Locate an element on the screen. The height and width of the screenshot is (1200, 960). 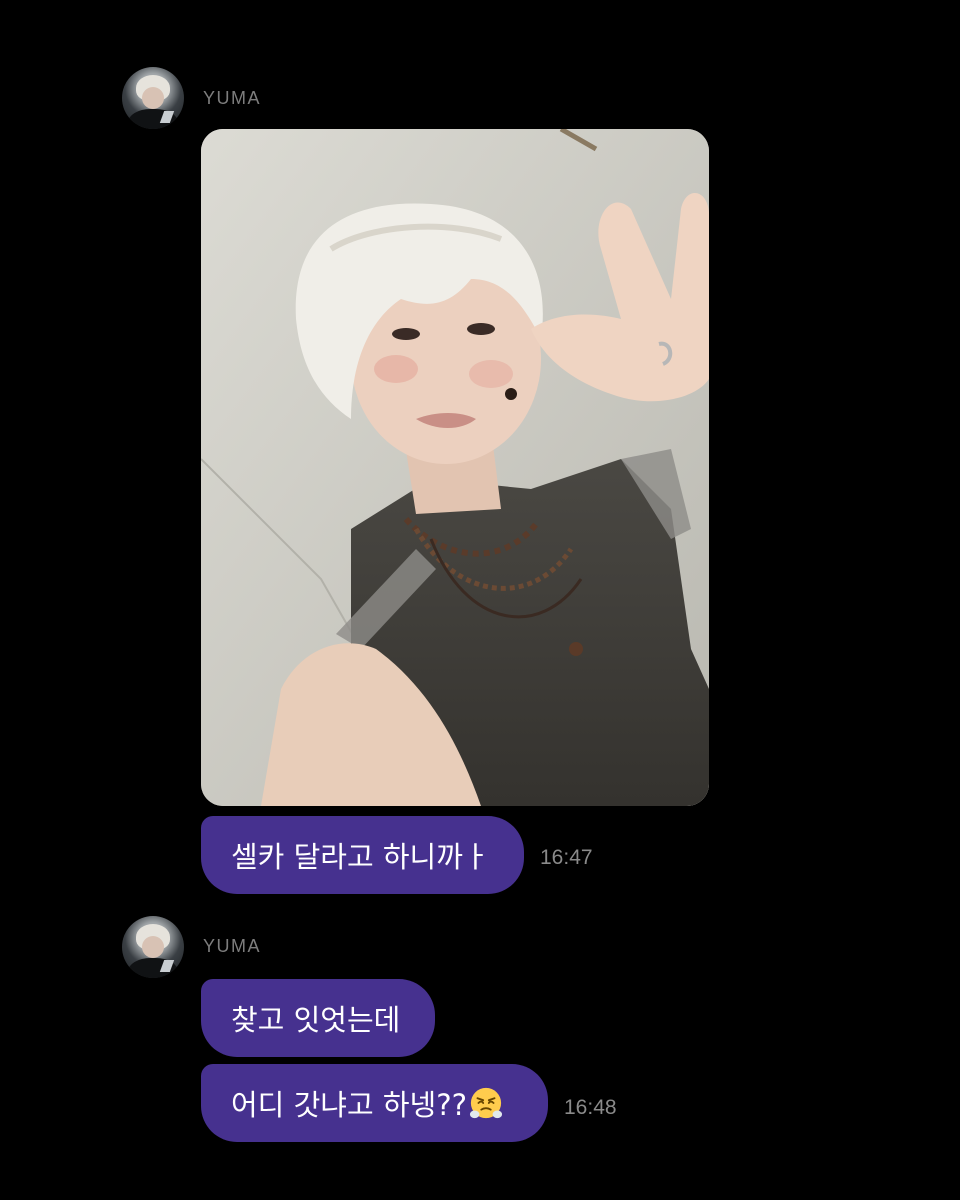
message-timestamp: 16:47 is located at coordinates (566, 857).